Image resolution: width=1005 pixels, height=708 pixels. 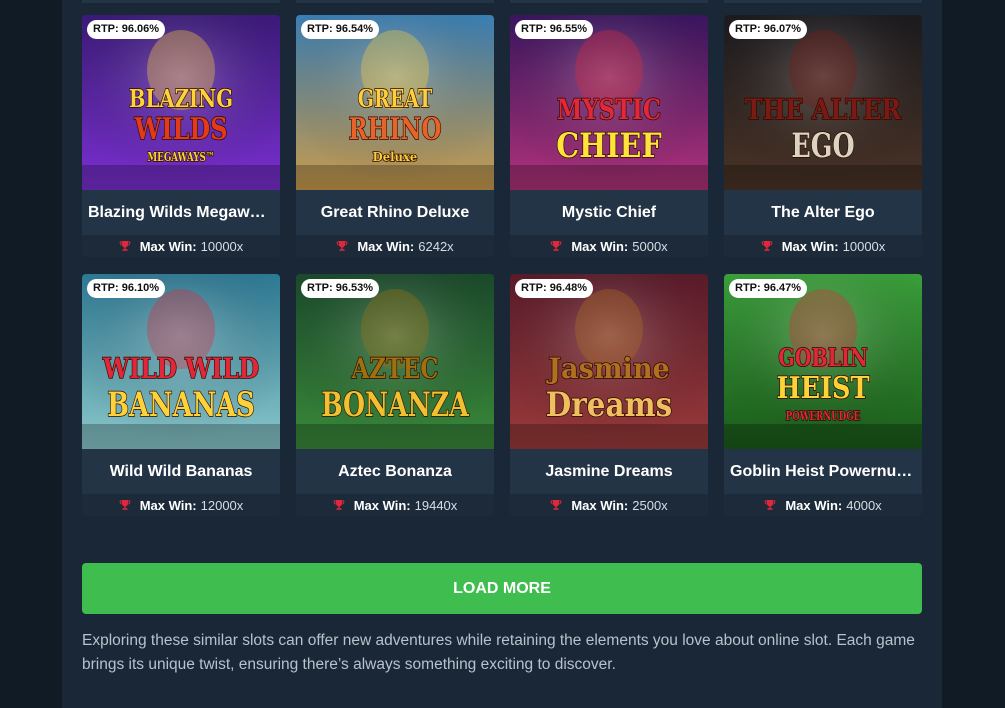 I want to click on slot-logo-text: AZTEC, so click(x=395, y=368).